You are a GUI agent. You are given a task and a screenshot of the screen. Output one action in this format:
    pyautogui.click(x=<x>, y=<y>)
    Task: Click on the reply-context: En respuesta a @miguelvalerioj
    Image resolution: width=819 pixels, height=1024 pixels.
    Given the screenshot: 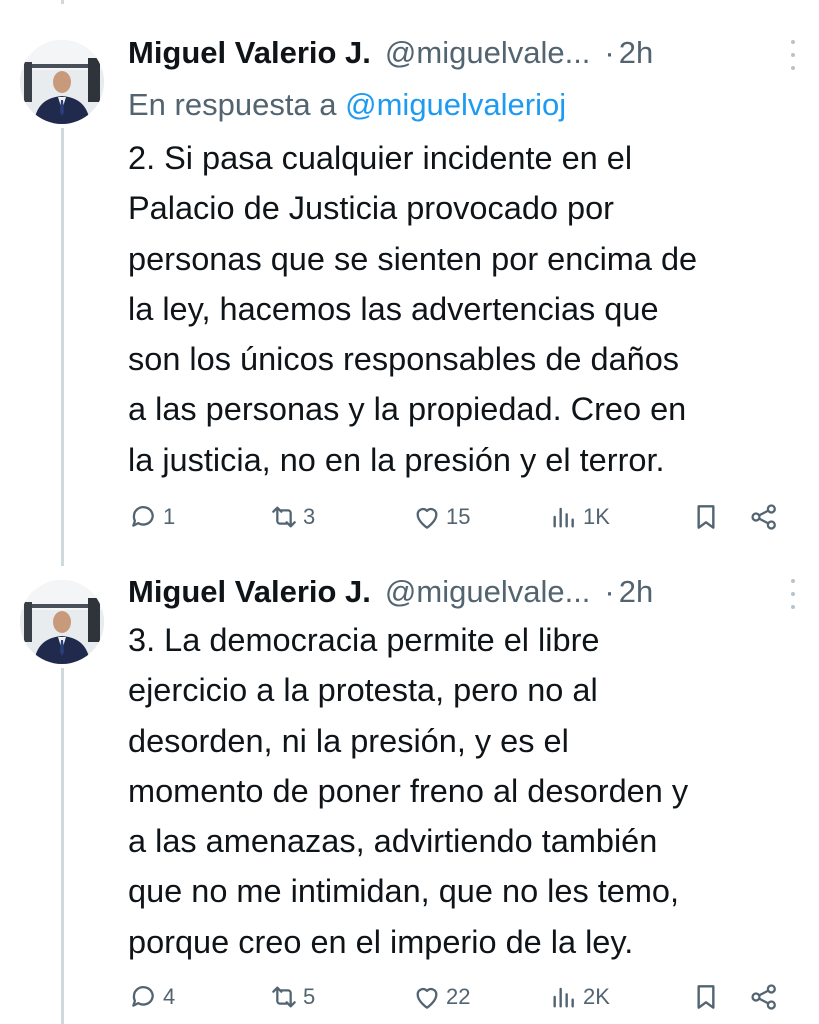 What is the action you would take?
    pyautogui.click(x=347, y=105)
    